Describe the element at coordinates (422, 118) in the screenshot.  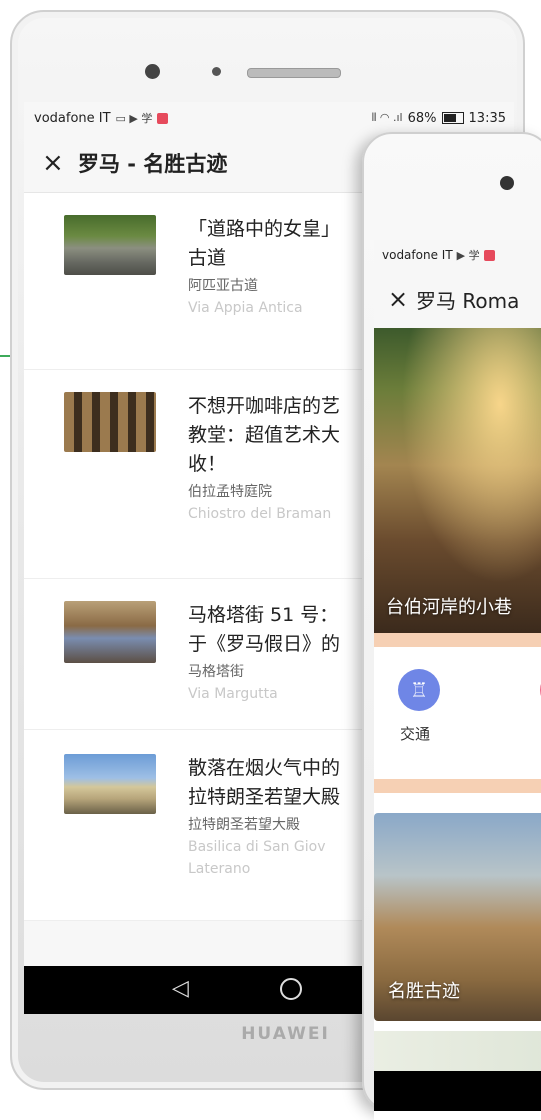
I see `battery-percent: 68%` at that location.